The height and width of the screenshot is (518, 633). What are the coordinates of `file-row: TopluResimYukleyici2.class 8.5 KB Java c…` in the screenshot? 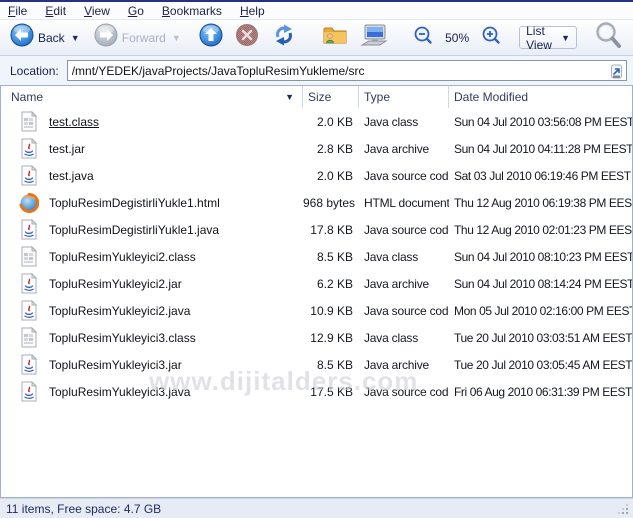 It's located at (316, 256).